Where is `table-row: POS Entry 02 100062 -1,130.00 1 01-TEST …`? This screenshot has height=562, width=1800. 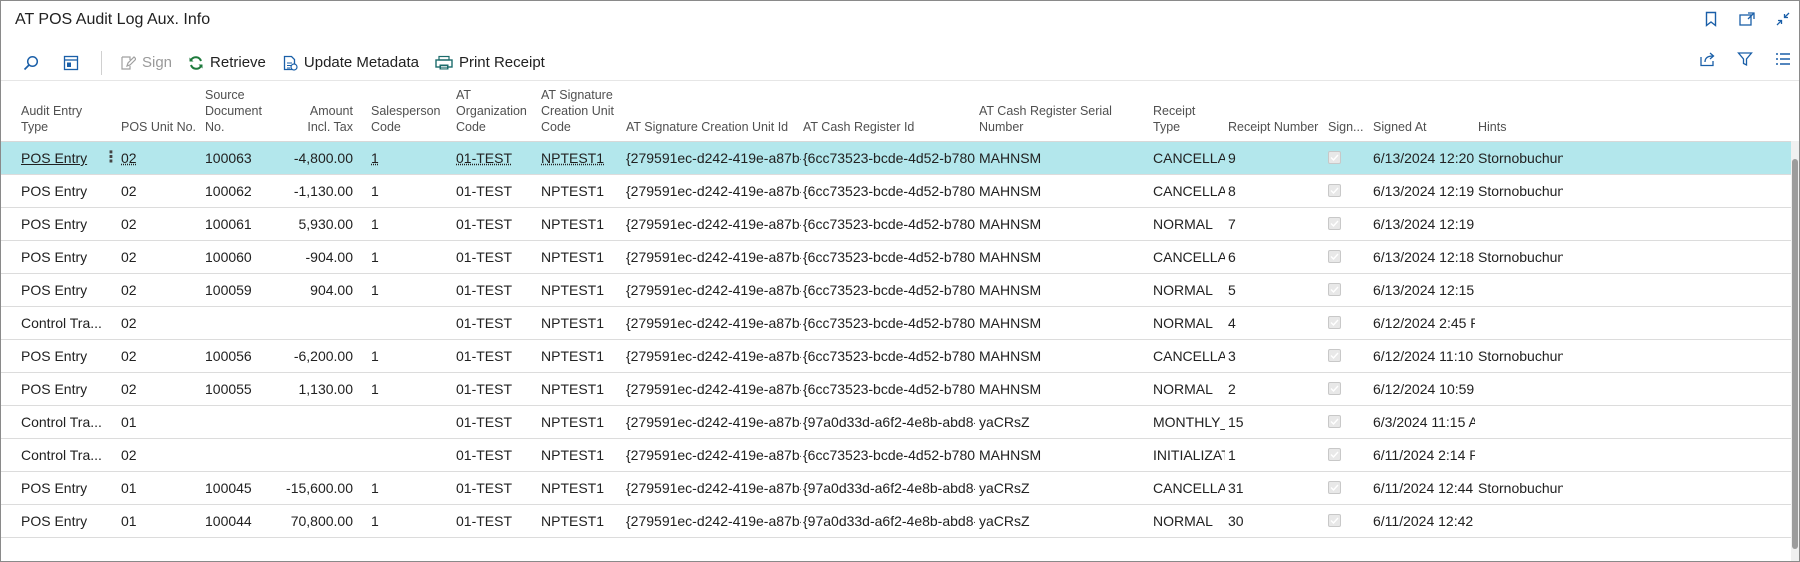
table-row: POS Entry 02 100062 -1,130.00 1 01-TEST … is located at coordinates (900, 191).